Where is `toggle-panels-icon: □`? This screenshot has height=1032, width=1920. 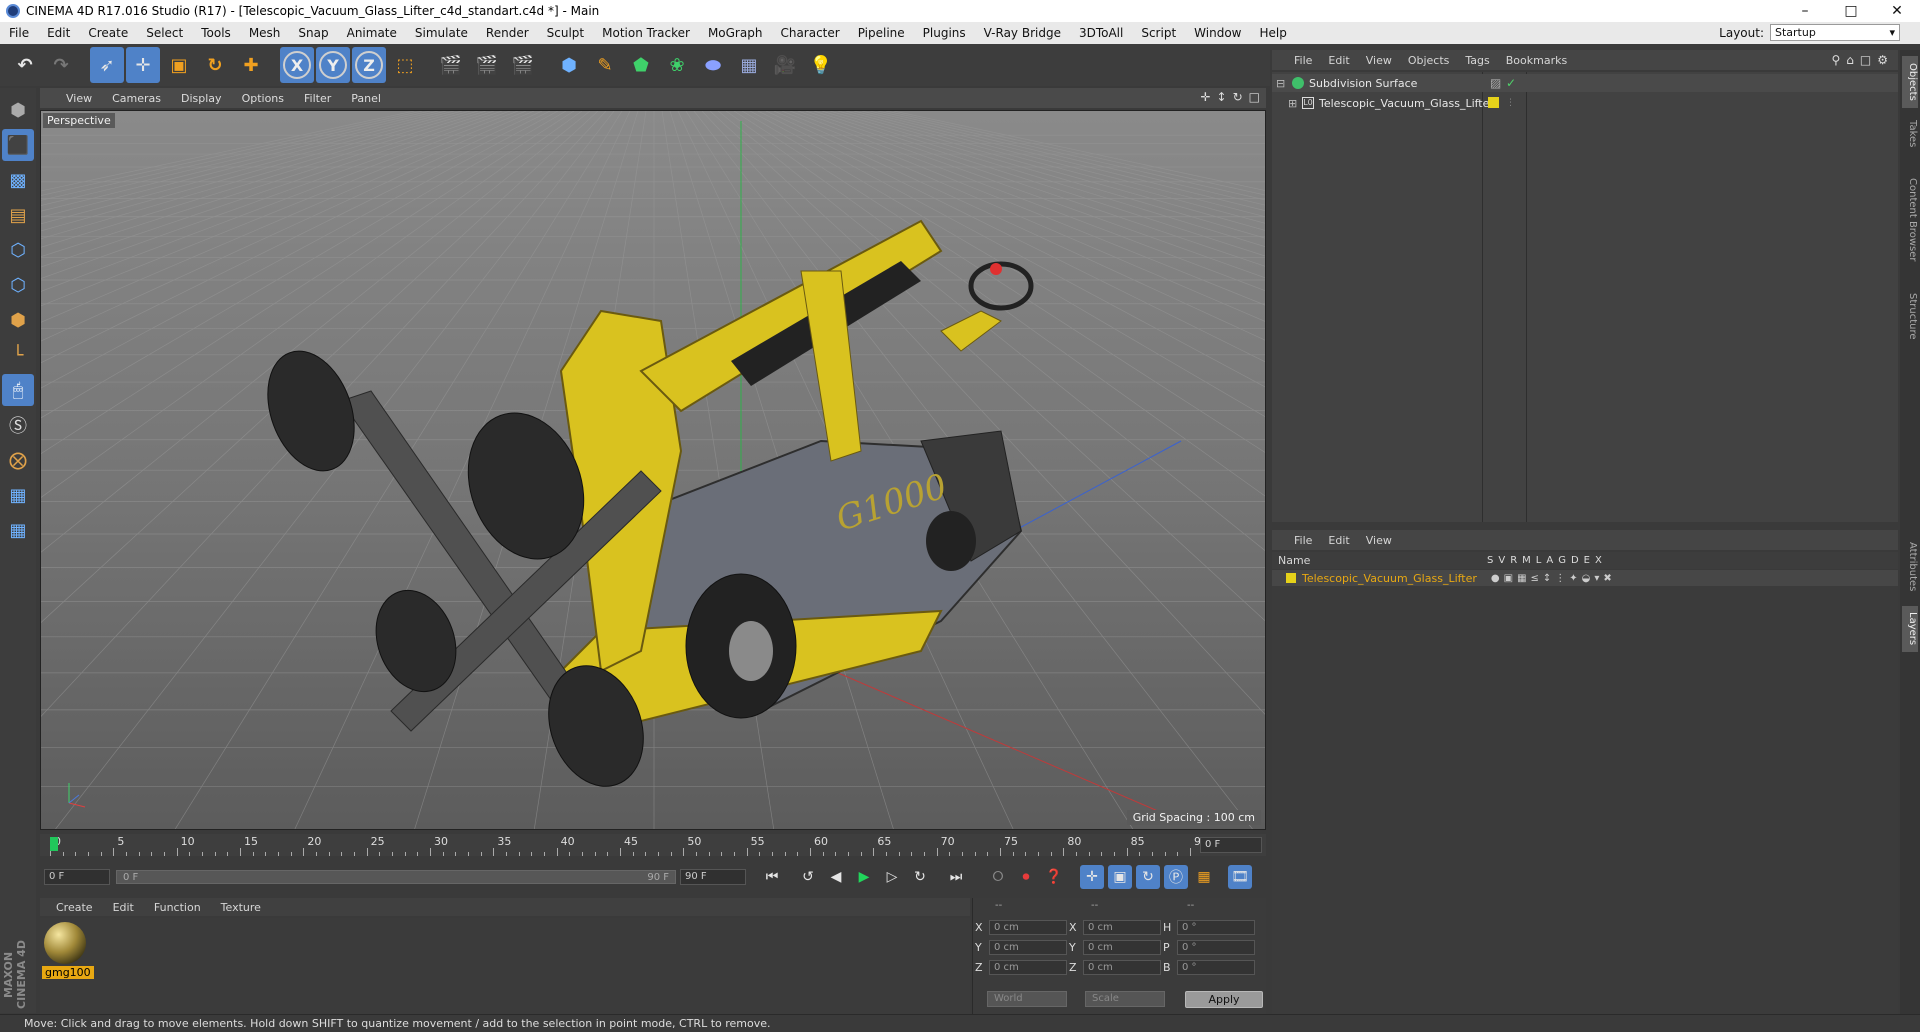 toggle-panels-icon: □ is located at coordinates (1254, 97).